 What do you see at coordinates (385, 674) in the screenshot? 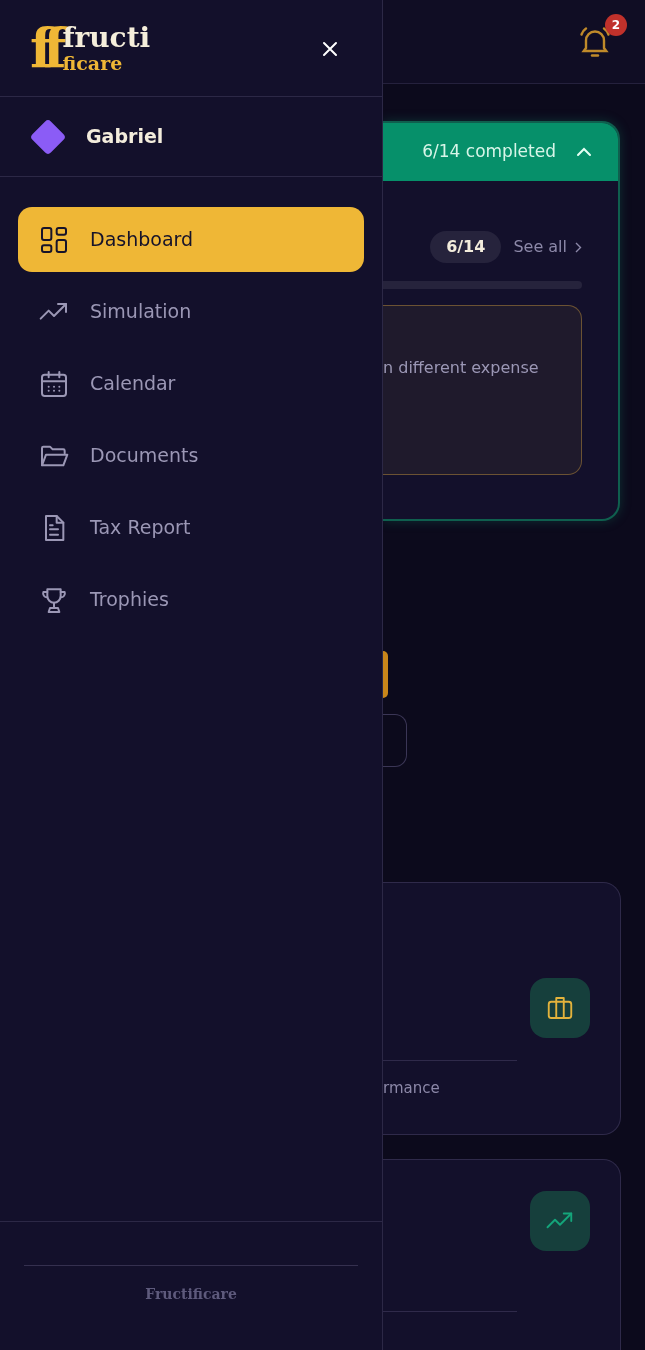
I see `action-button` at bounding box center [385, 674].